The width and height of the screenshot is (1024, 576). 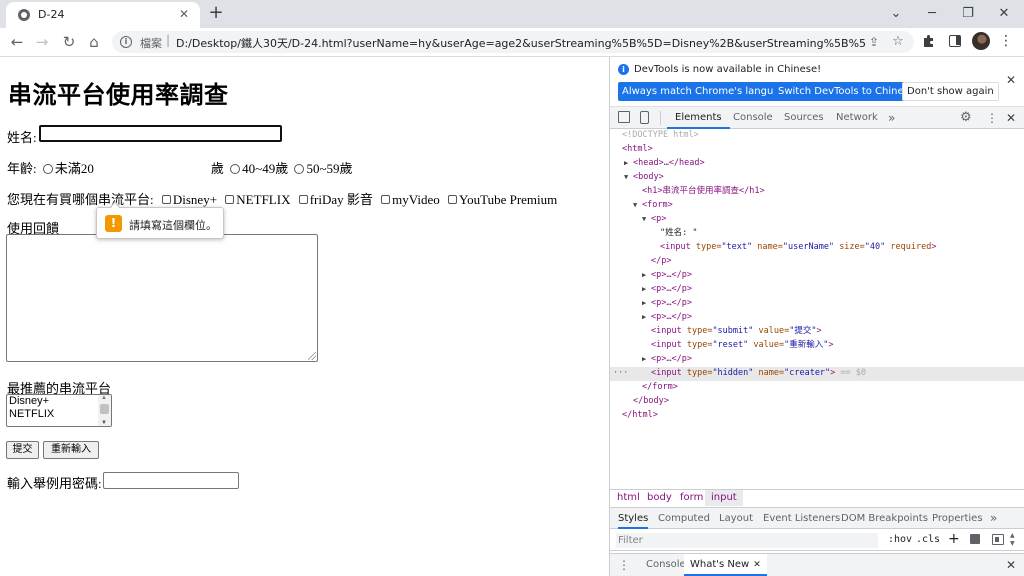 I want to click on back-button: ←, so click(x=17, y=42).